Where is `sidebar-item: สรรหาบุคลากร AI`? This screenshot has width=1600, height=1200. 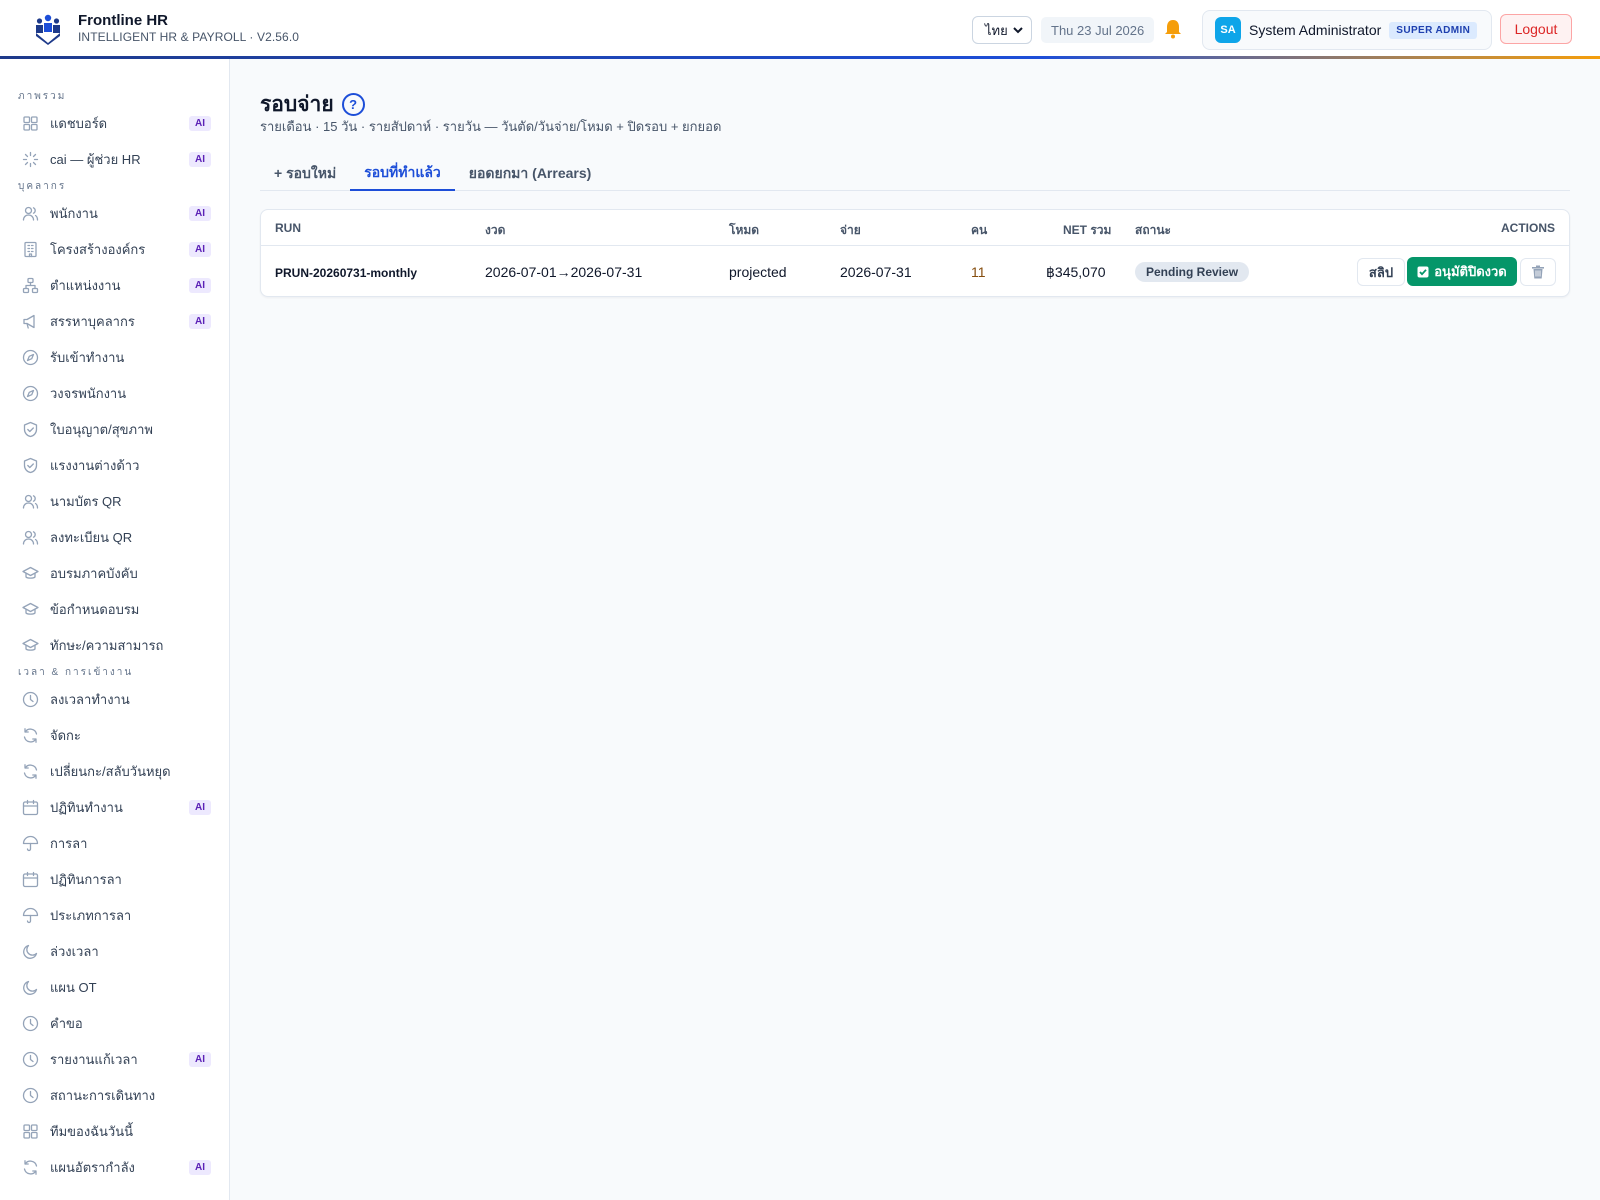
sidebar-item: สรรหาบุคลากร AI is located at coordinates (114, 321).